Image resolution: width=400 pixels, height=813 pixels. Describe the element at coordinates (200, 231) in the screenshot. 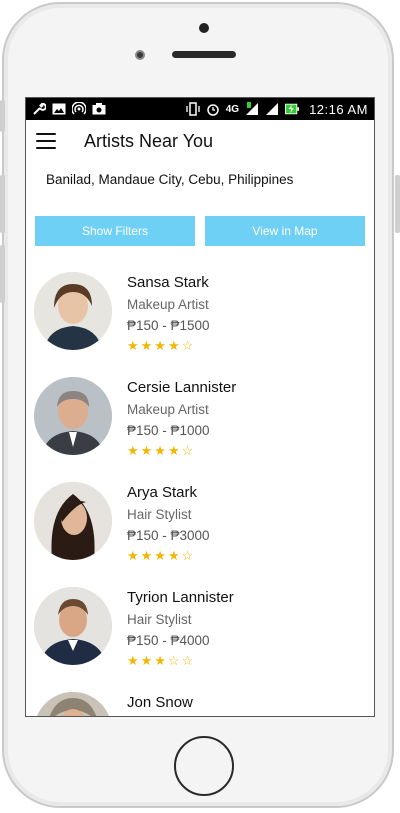

I see `action-button-row: Show Filters View in Map` at that location.